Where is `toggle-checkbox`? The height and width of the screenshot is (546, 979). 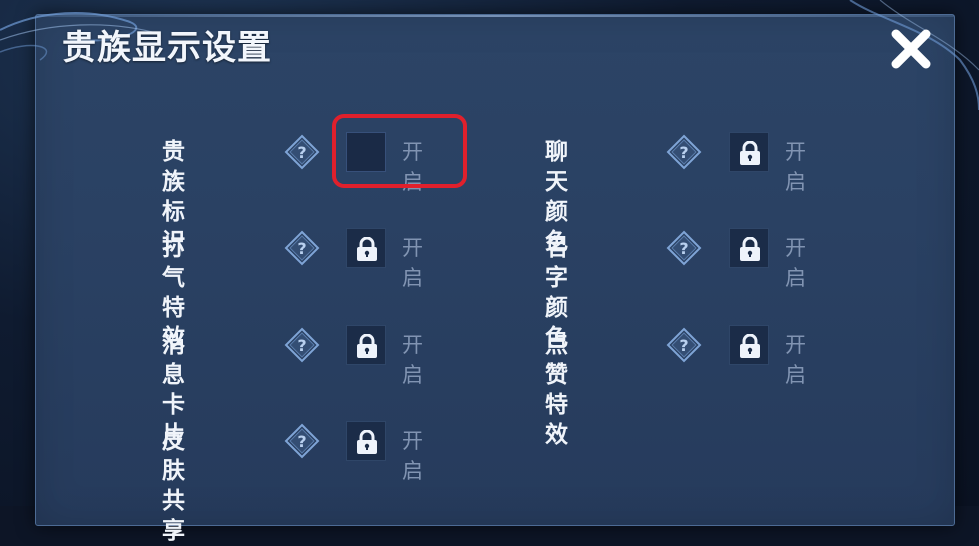 toggle-checkbox is located at coordinates (366, 152).